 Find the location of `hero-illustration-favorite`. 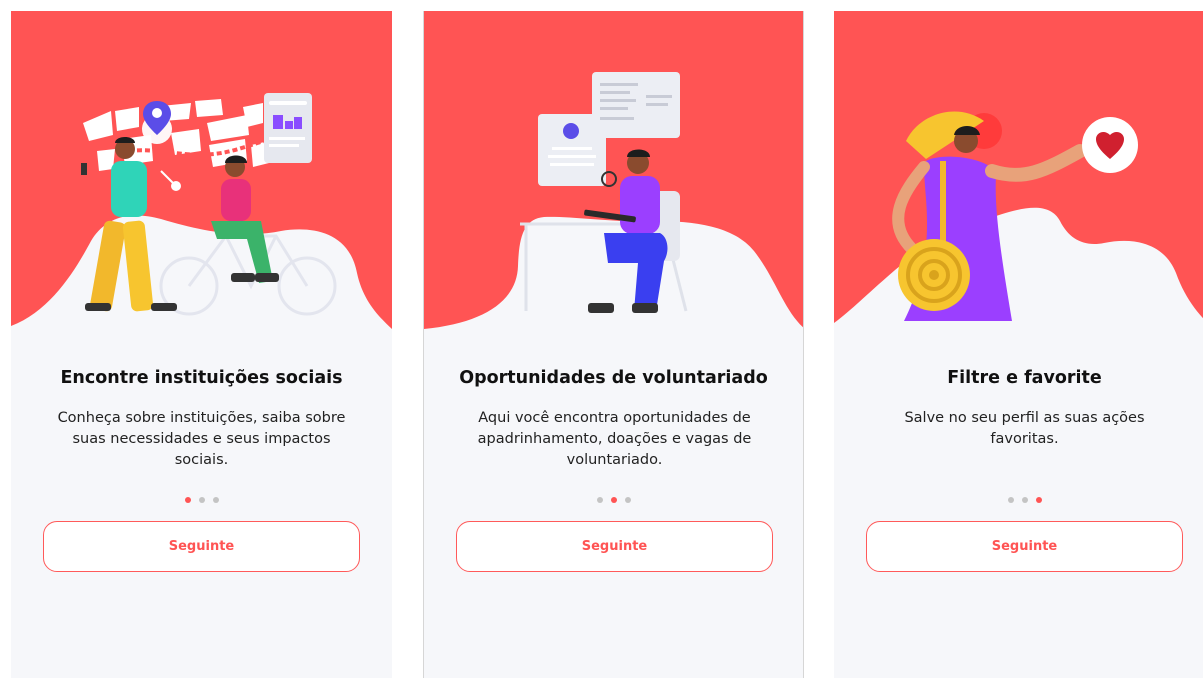

hero-illustration-favorite is located at coordinates (1018, 167).